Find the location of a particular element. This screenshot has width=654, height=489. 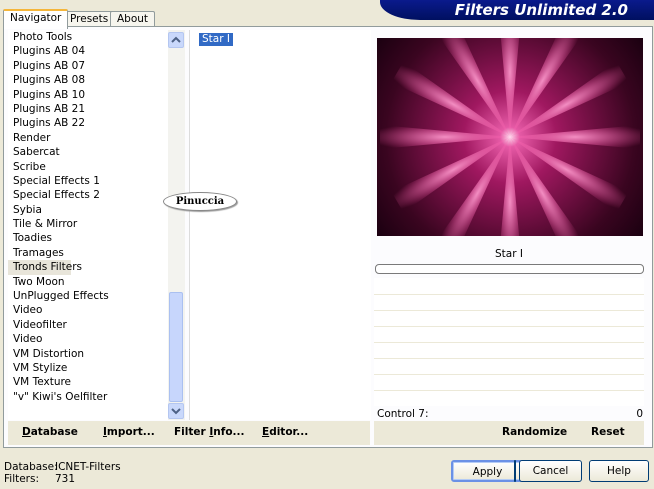

category-item: VM Stylize is located at coordinates (88, 368).